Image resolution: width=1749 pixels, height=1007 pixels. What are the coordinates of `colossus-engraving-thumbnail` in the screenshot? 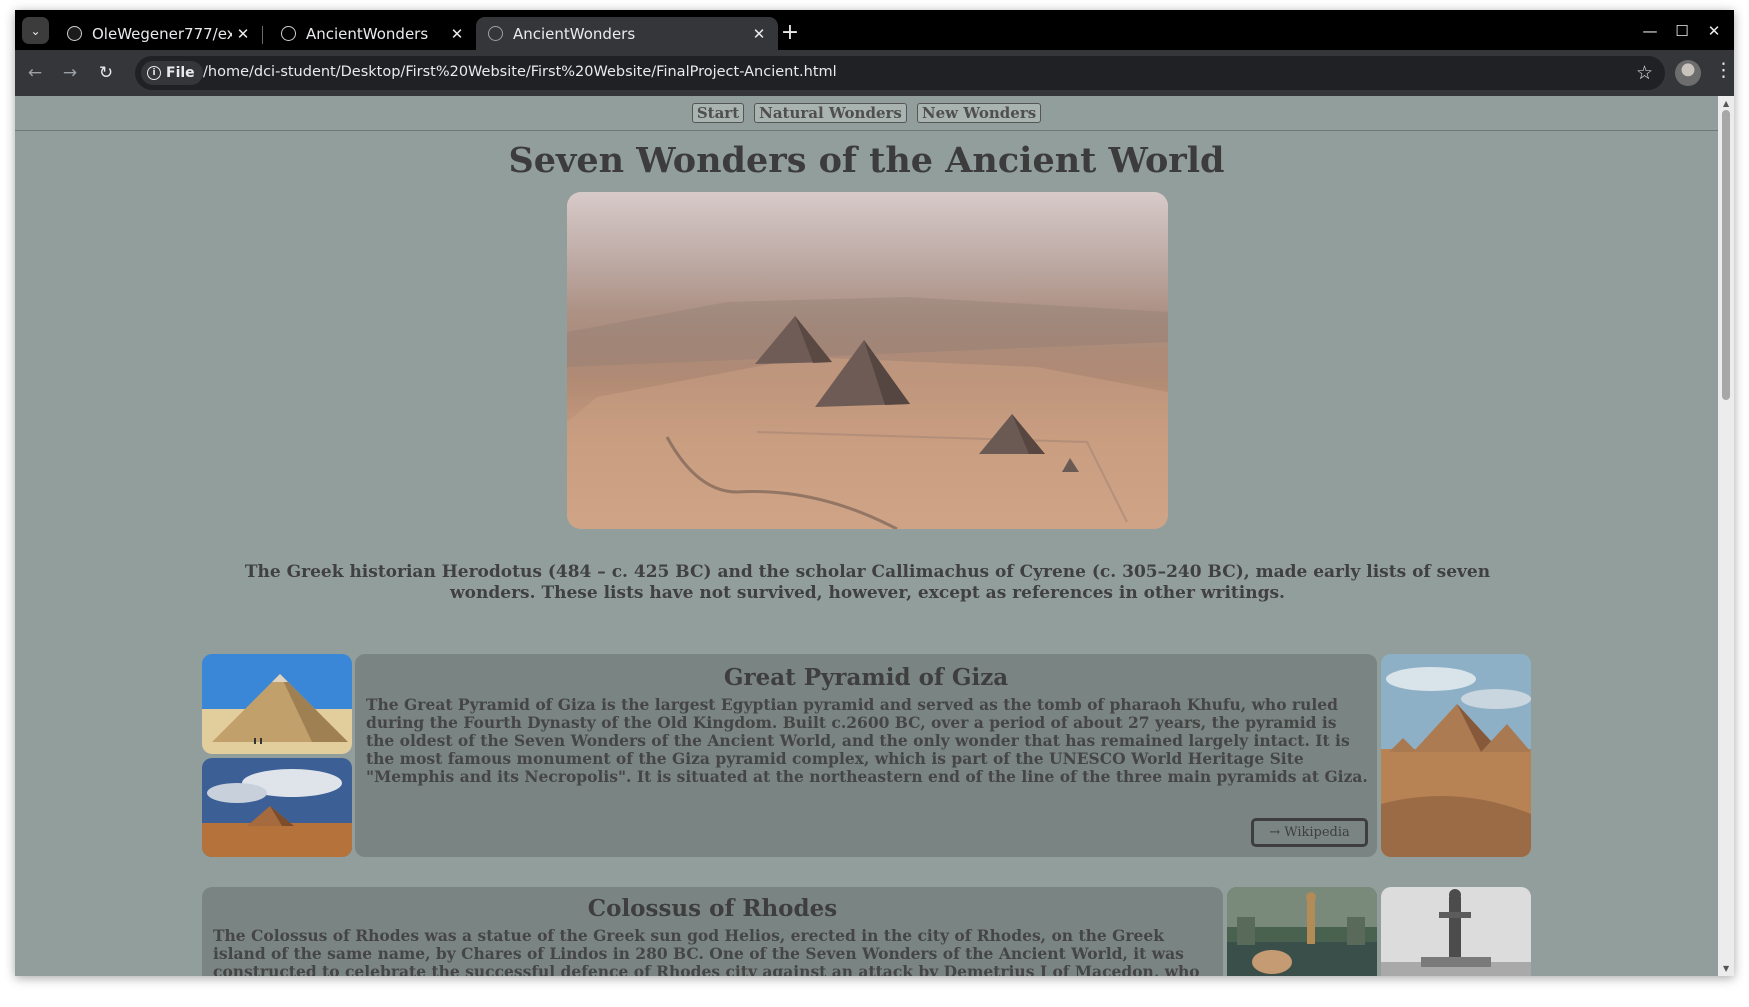 It's located at (1456, 931).